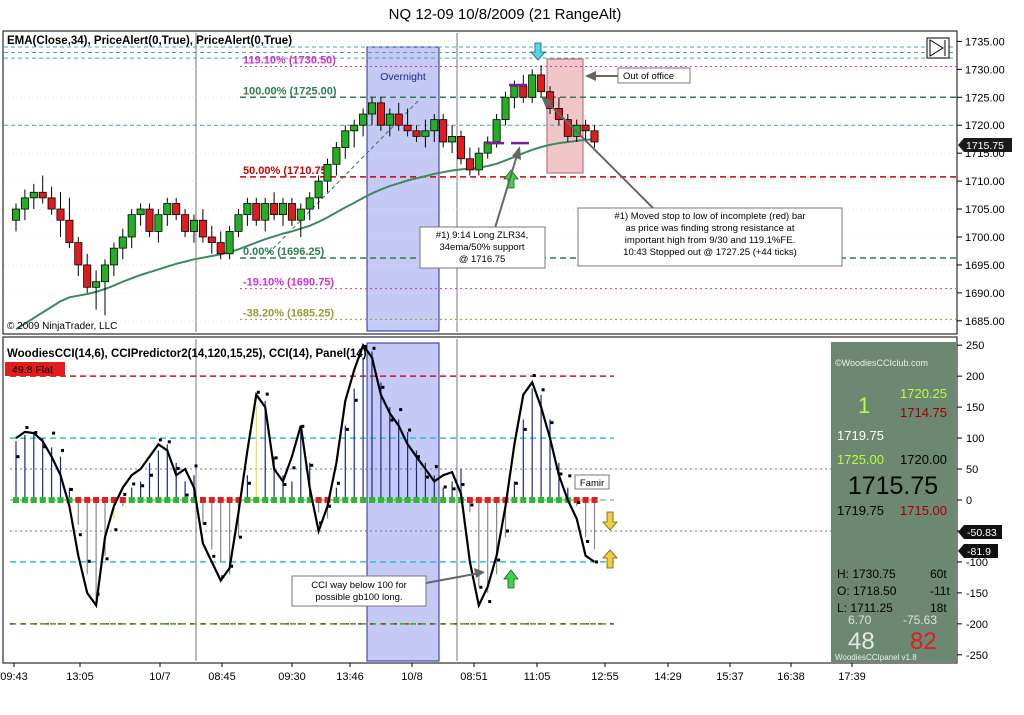 This screenshot has width=1024, height=715. I want to click on woodies-row3-white: 1720.00, so click(923, 459).